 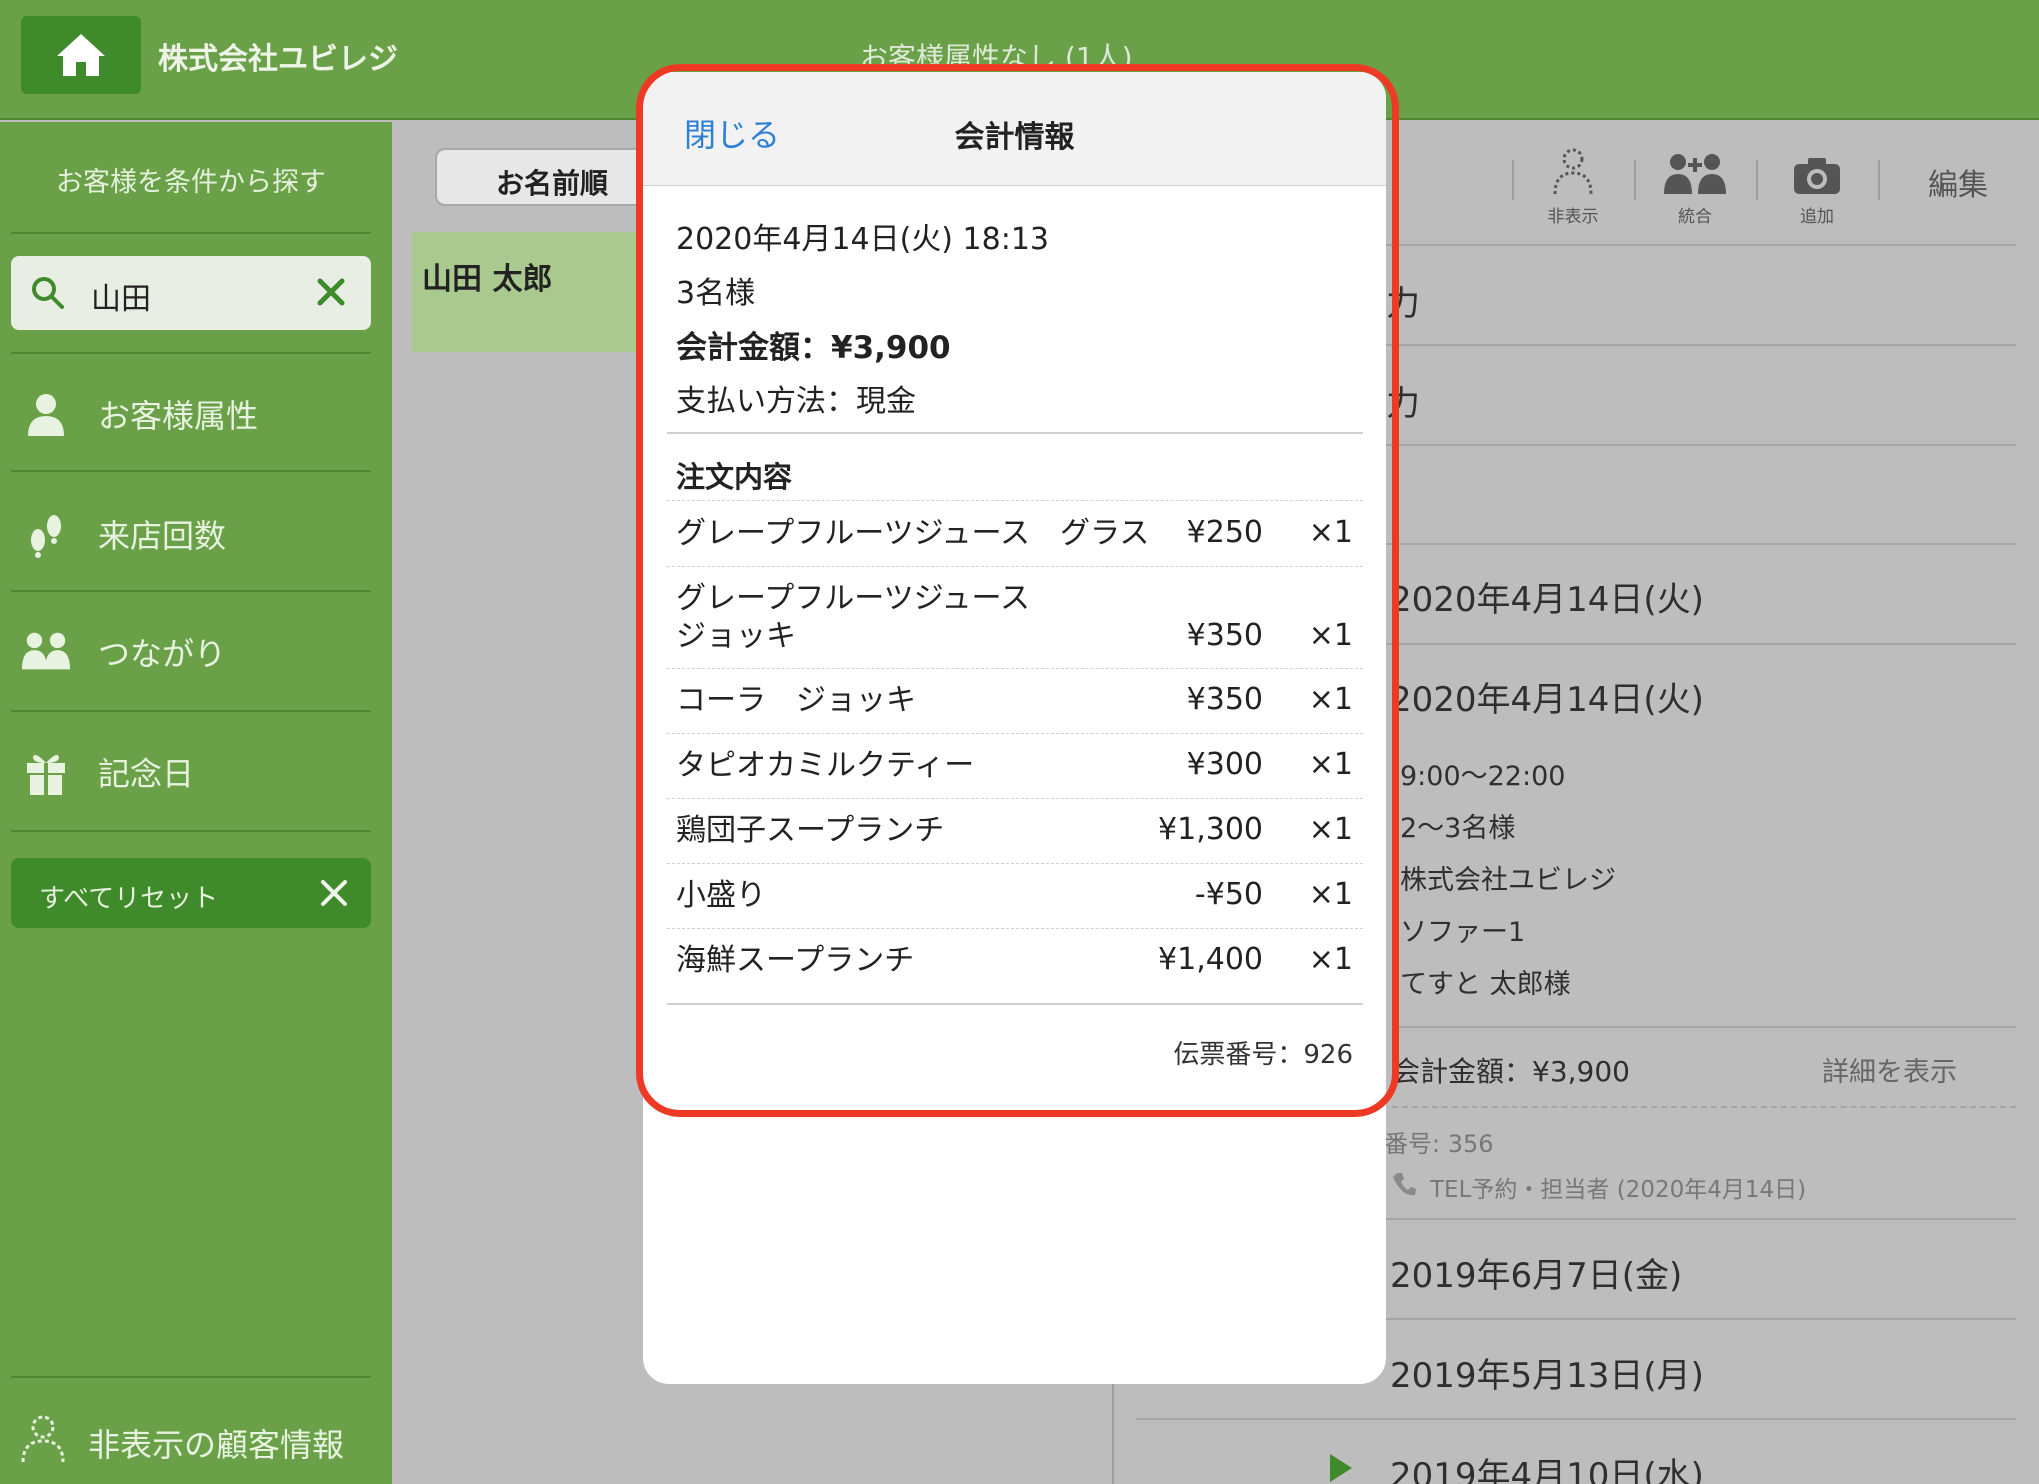 I want to click on sidebar-item-label: つながり, so click(x=162, y=654).